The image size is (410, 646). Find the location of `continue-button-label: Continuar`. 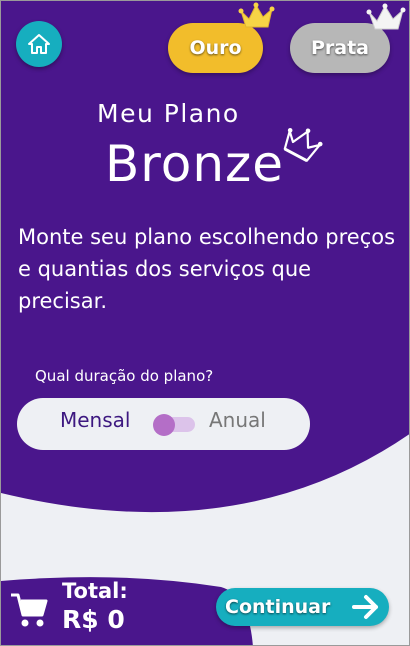

continue-button-label: Continuar is located at coordinates (278, 607).